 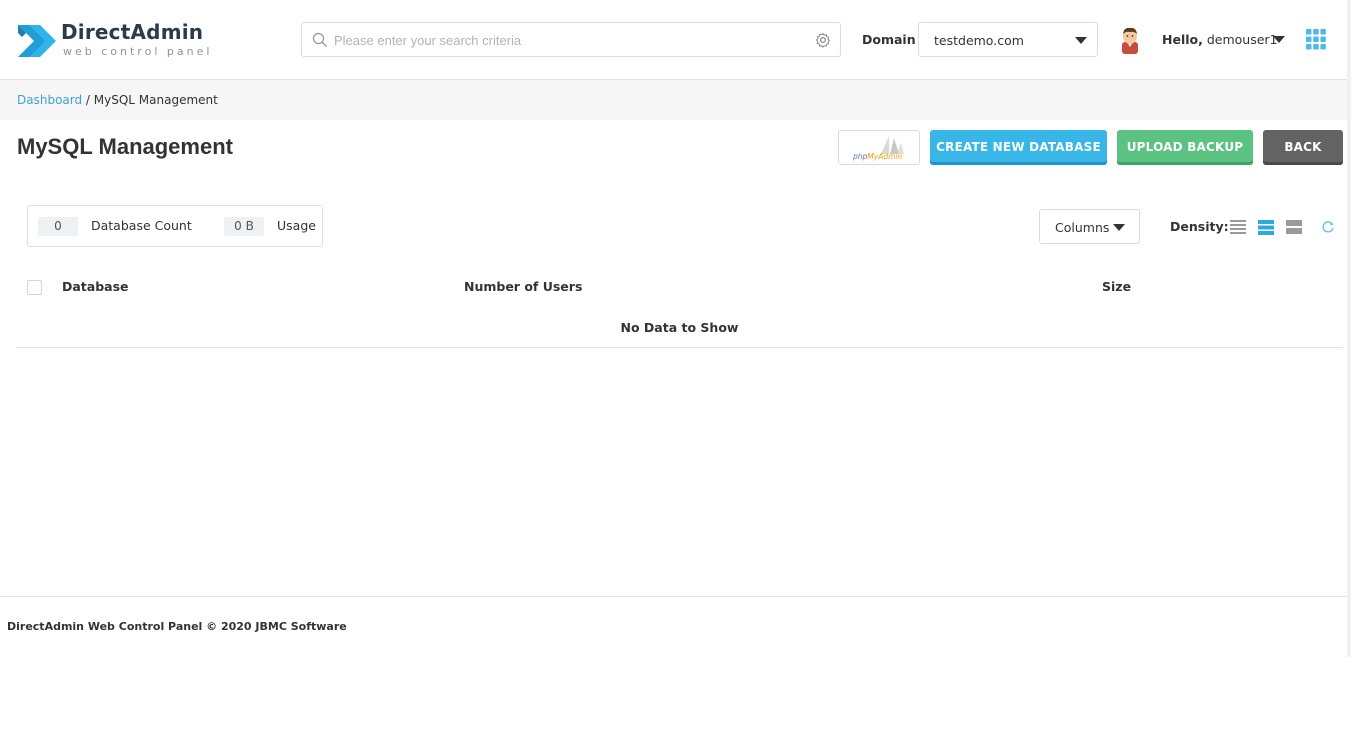 I want to click on usage-label: Usage, so click(x=296, y=225).